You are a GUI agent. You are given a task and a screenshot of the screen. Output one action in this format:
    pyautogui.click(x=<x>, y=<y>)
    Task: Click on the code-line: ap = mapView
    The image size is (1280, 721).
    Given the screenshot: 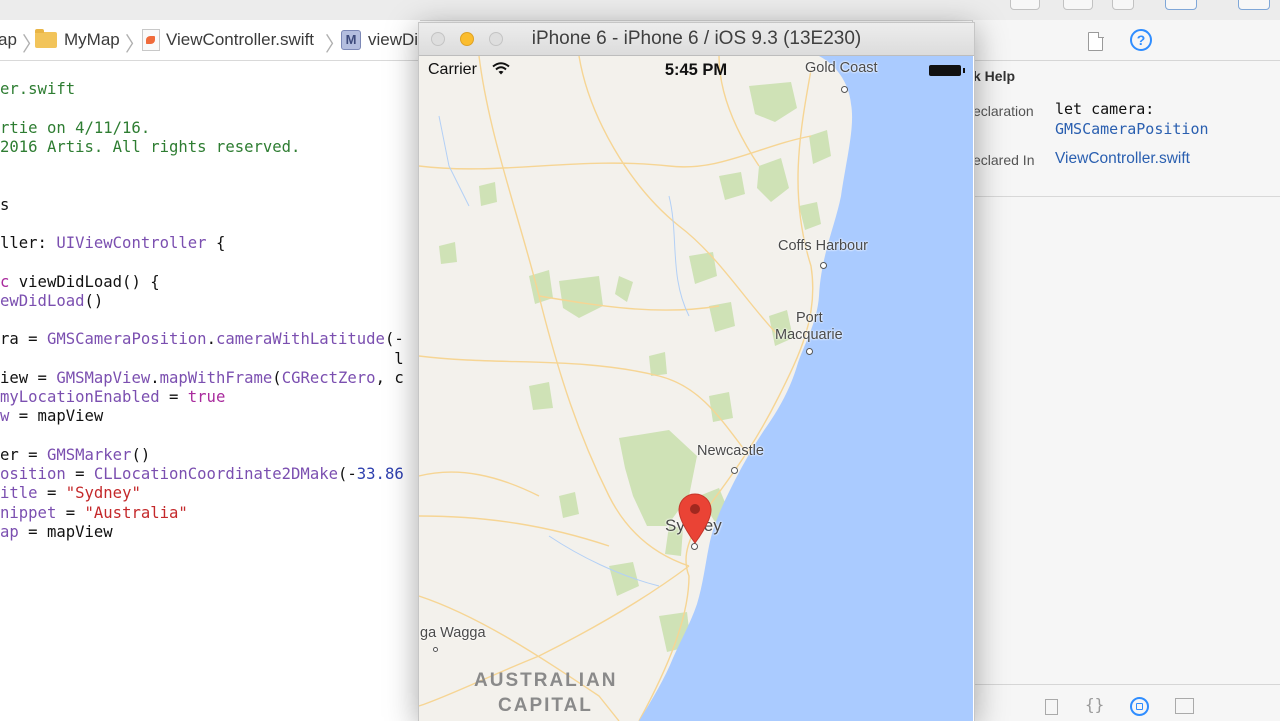 What is the action you would take?
    pyautogui.click(x=56, y=532)
    